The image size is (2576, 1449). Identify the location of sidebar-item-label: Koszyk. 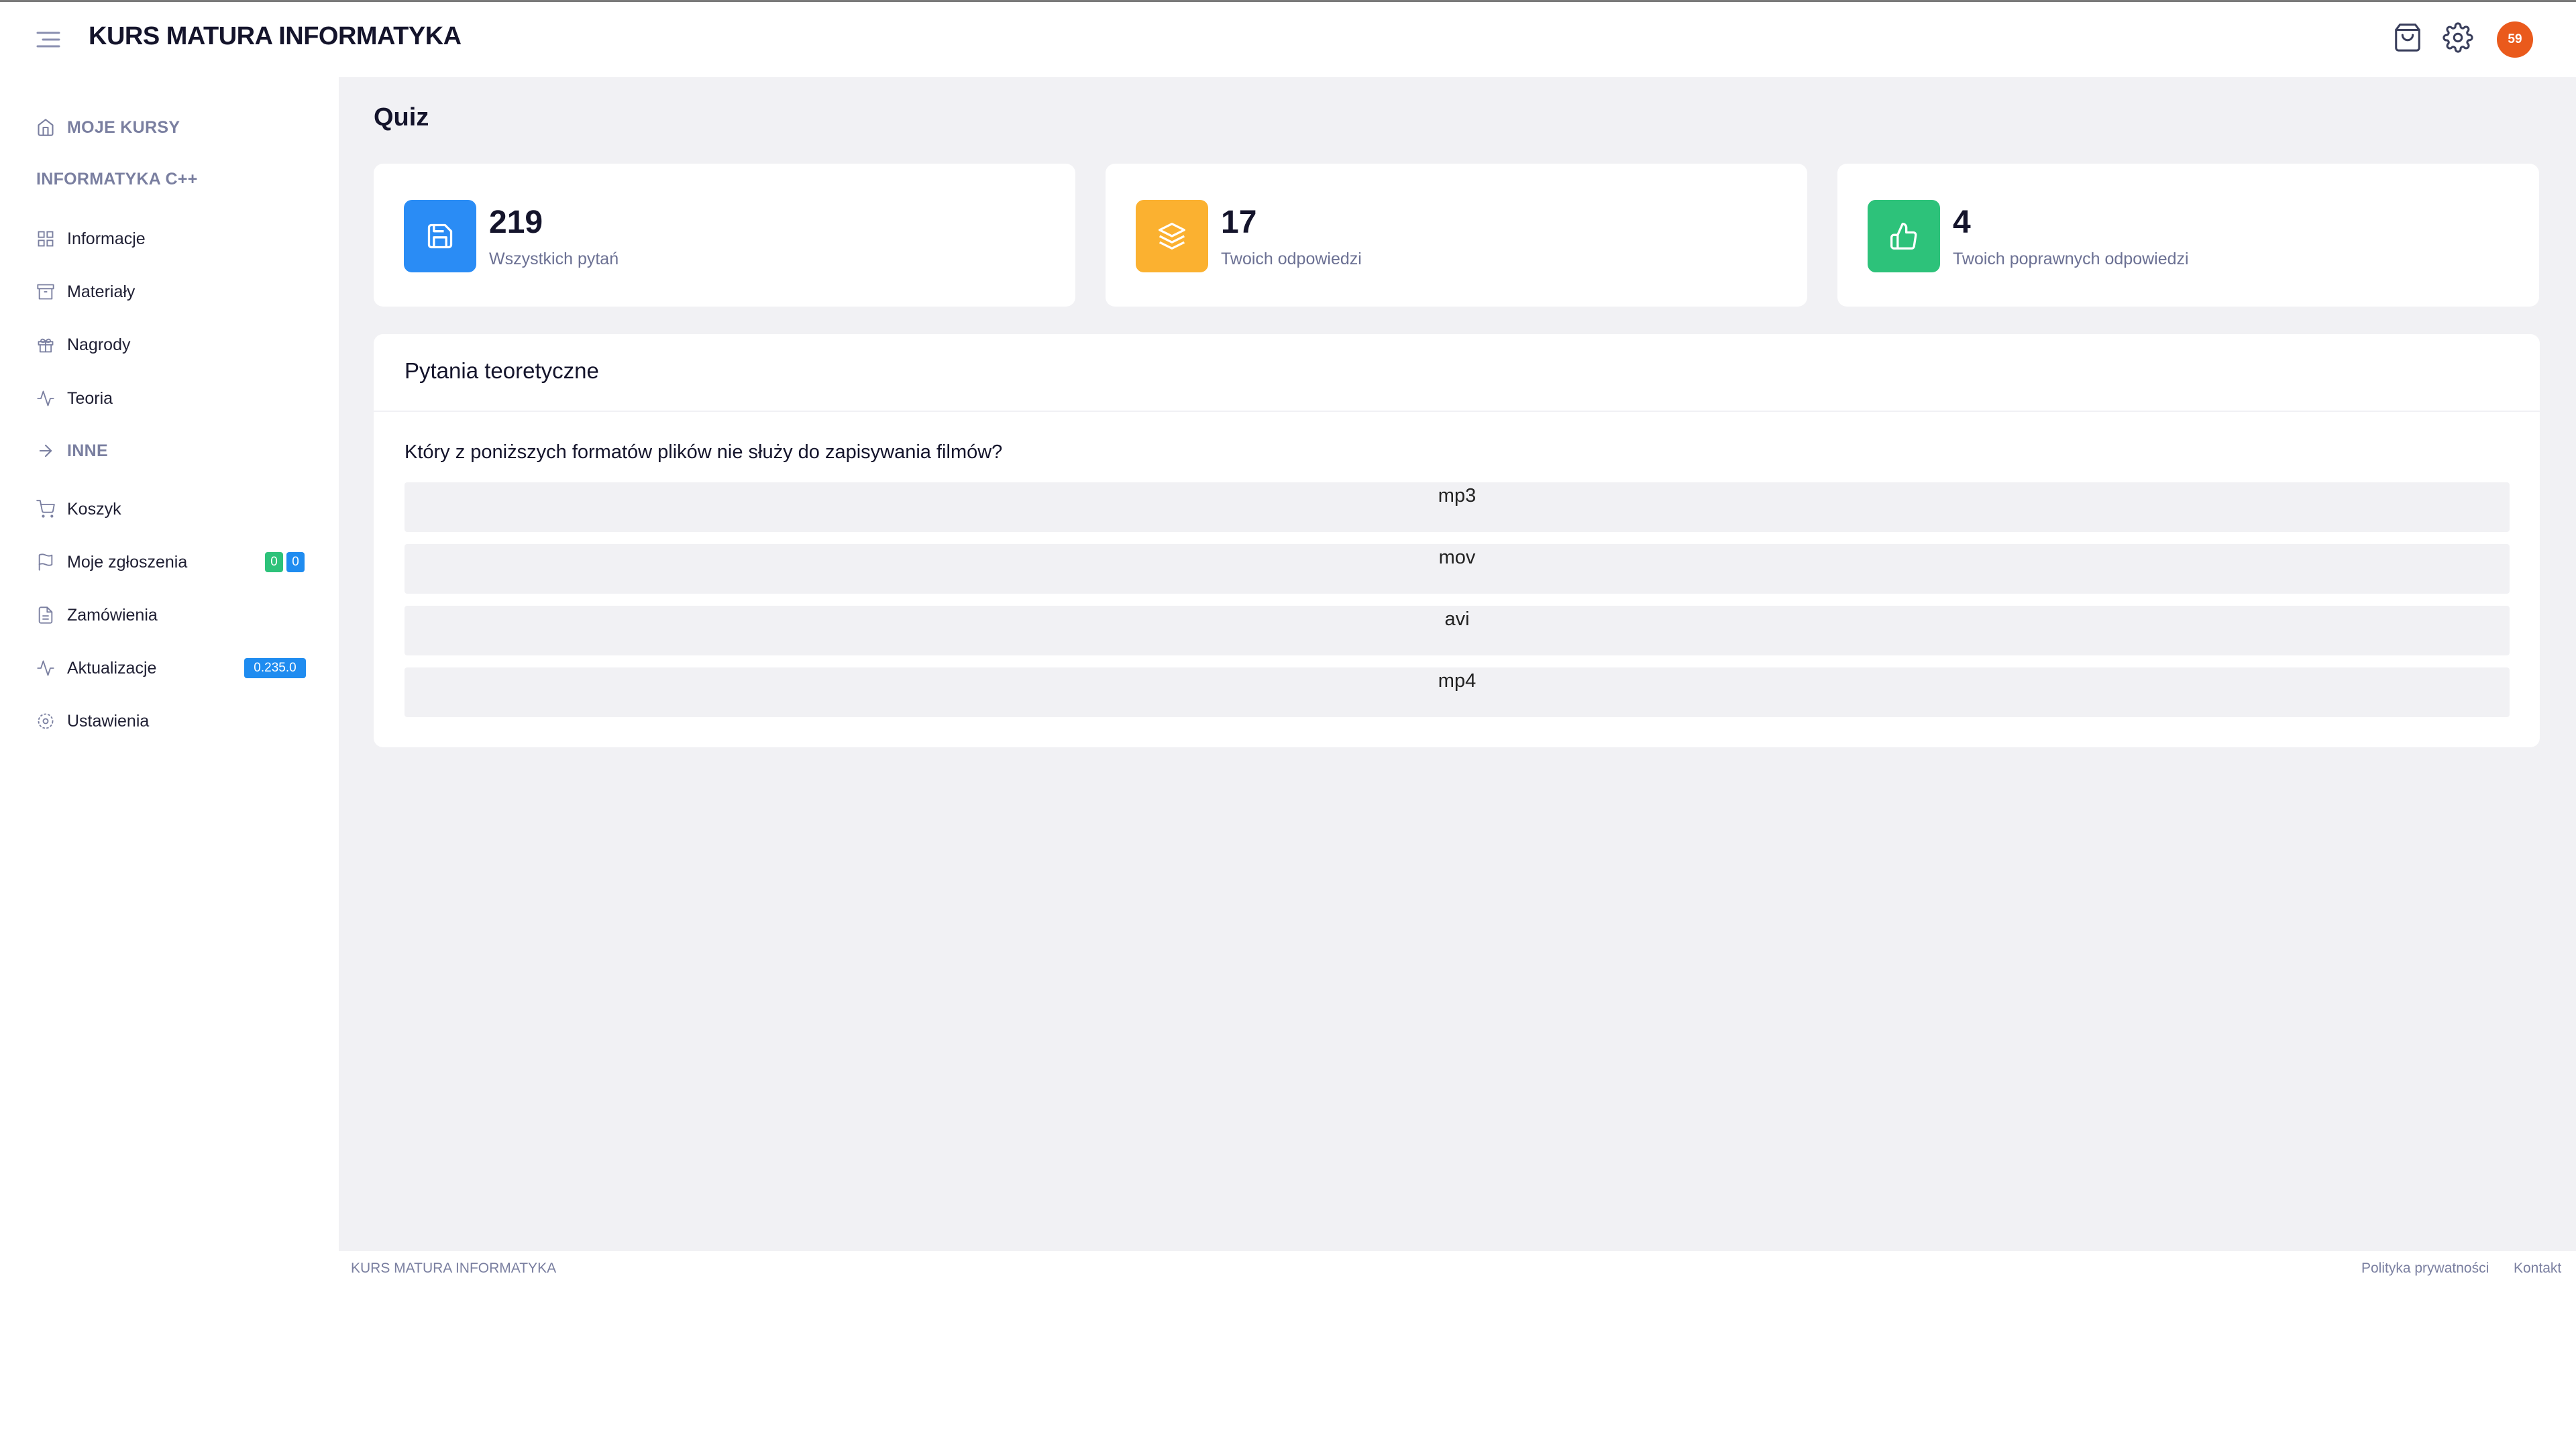
(94, 509).